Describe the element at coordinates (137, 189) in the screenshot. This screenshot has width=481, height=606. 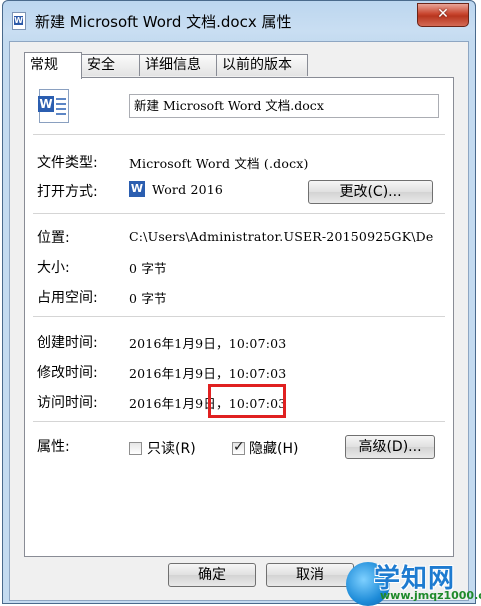
I see `word-app-icon: W` at that location.